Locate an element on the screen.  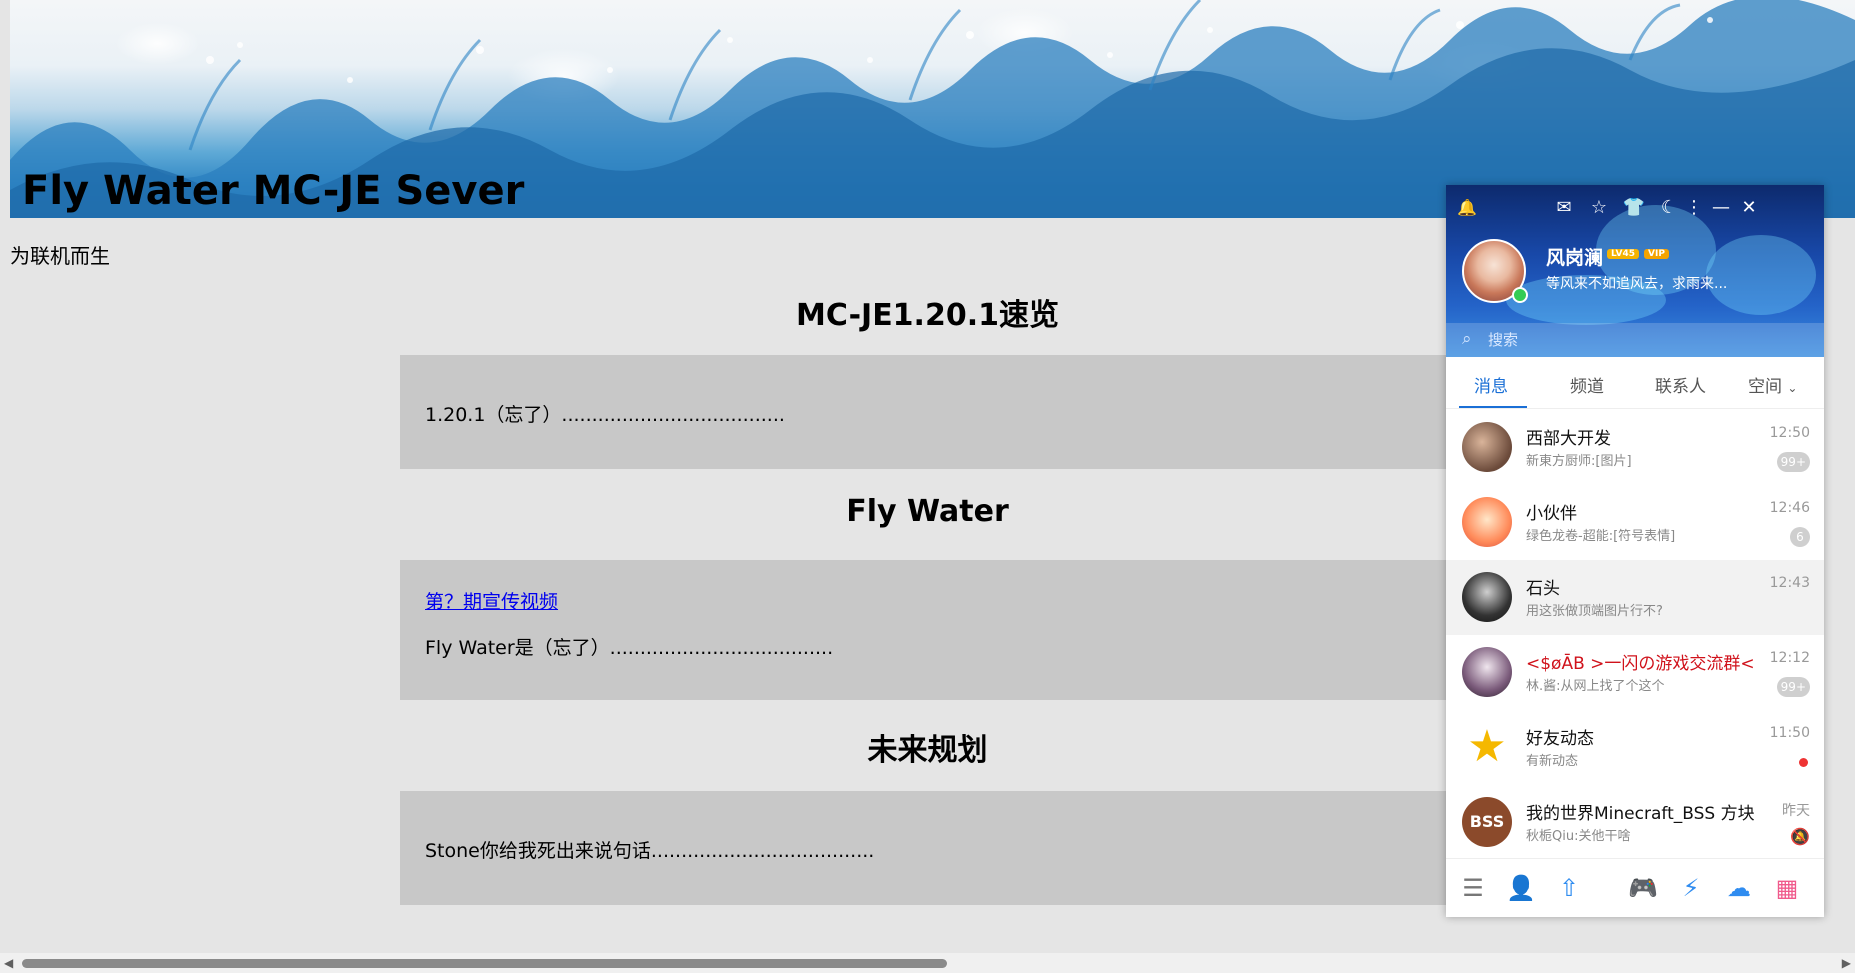
shirt-icon: 👕 is located at coordinates (1634, 208).